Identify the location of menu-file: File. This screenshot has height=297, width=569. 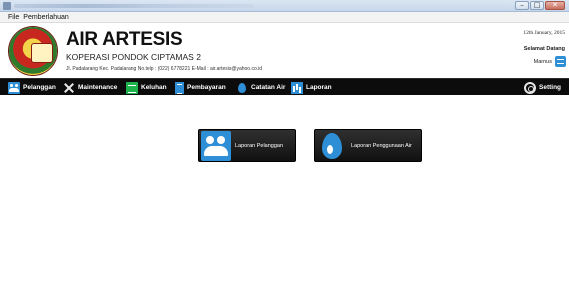
(13, 17).